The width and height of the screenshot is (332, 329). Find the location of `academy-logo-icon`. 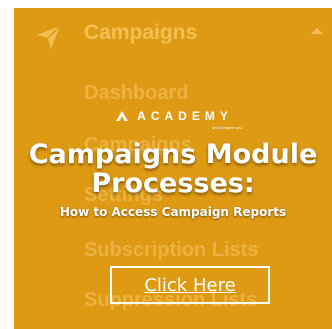

academy-logo-icon is located at coordinates (122, 116).